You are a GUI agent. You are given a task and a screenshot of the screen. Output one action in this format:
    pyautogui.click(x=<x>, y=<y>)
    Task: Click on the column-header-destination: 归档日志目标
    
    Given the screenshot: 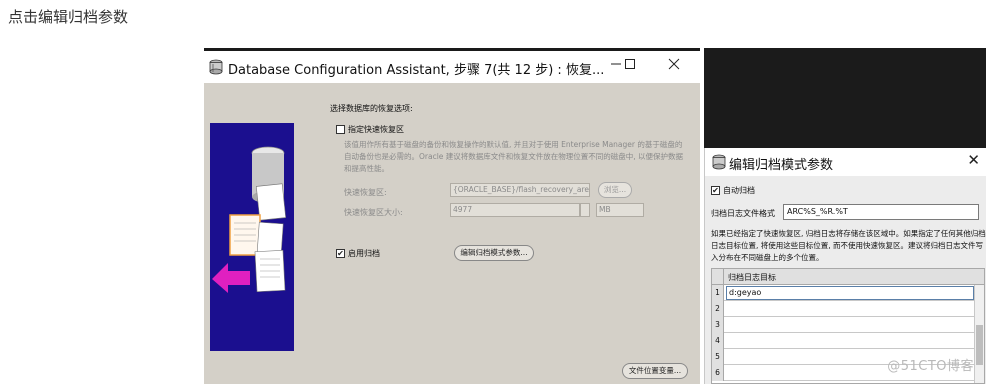 What is the action you would take?
    pyautogui.click(x=752, y=277)
    